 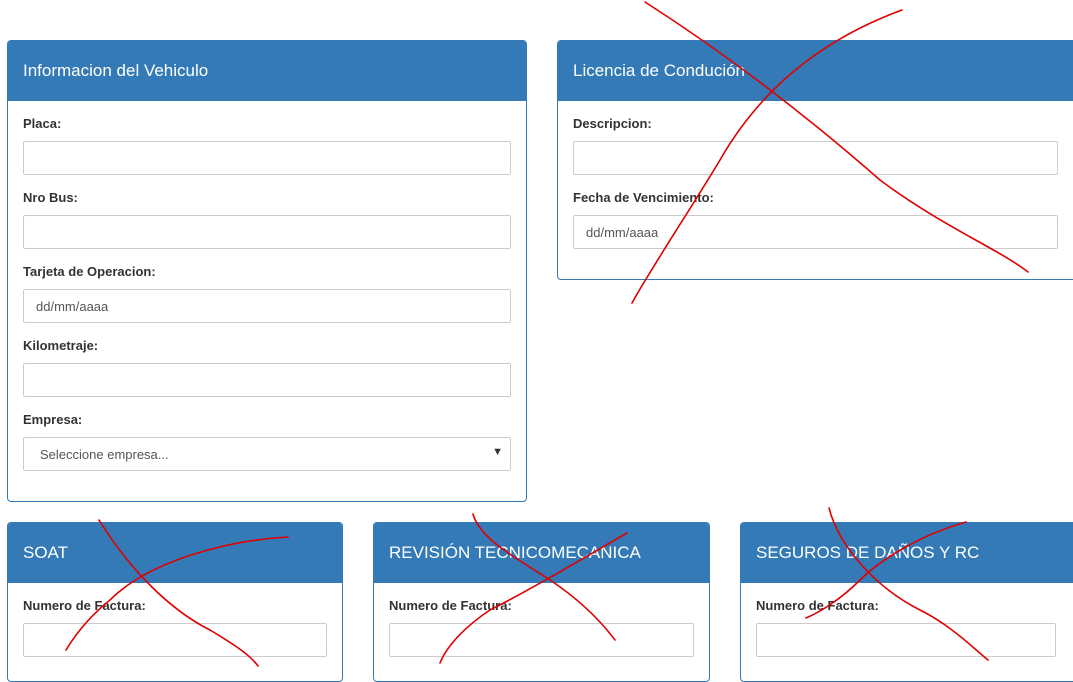 What do you see at coordinates (267, 306) in the screenshot?
I see `tarjeta-operacion-date-input` at bounding box center [267, 306].